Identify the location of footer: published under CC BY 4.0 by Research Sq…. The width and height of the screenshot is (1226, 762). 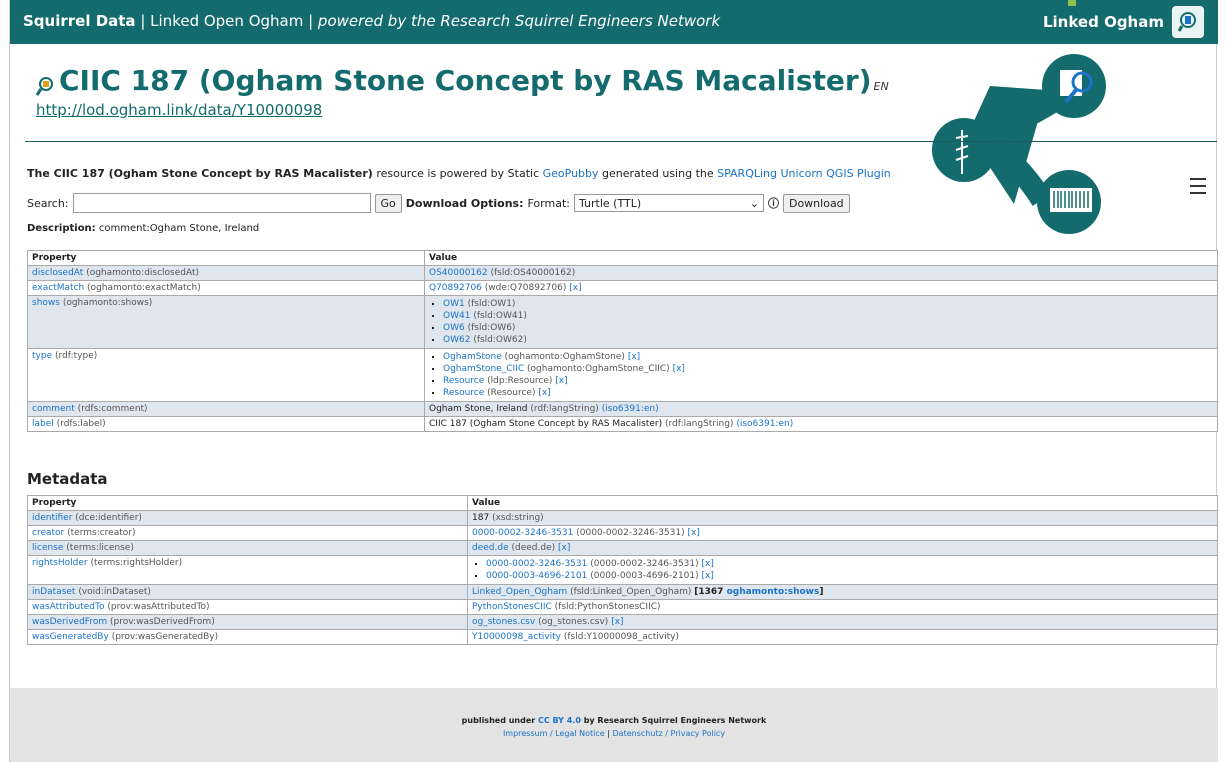
(614, 725).